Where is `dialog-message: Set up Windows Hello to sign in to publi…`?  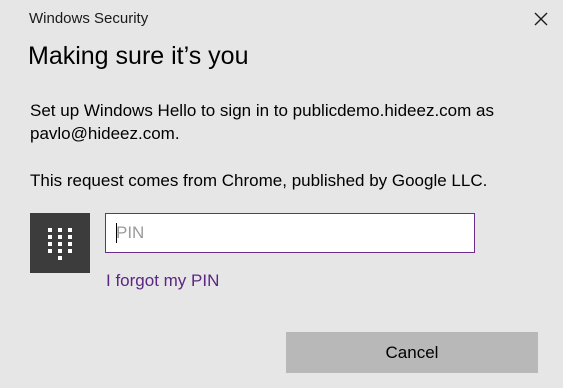 dialog-message: Set up Windows Hello to sign in to publi… is located at coordinates (262, 122).